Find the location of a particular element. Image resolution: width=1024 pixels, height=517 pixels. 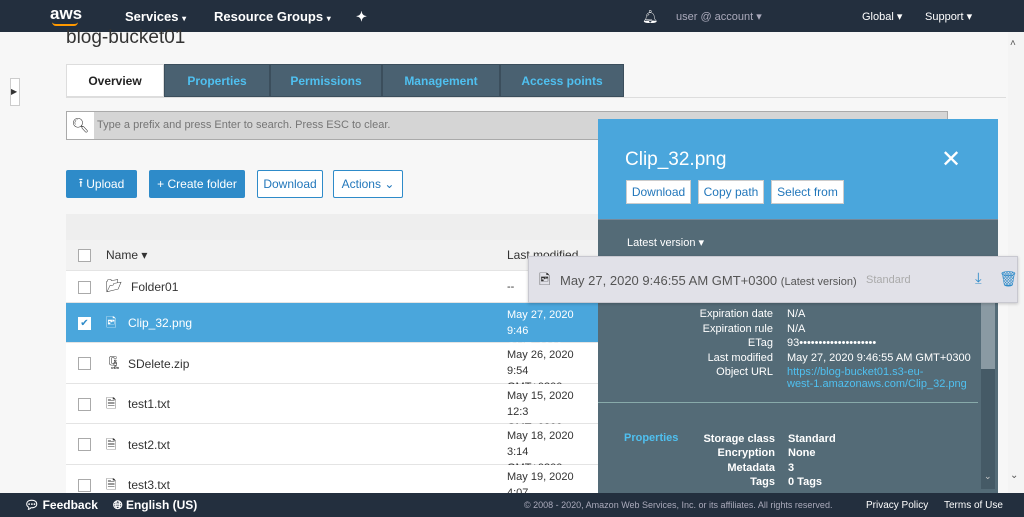

version-date-text: May 27, 2020 9:46:55 AM GMT+0300 is located at coordinates (669, 280).